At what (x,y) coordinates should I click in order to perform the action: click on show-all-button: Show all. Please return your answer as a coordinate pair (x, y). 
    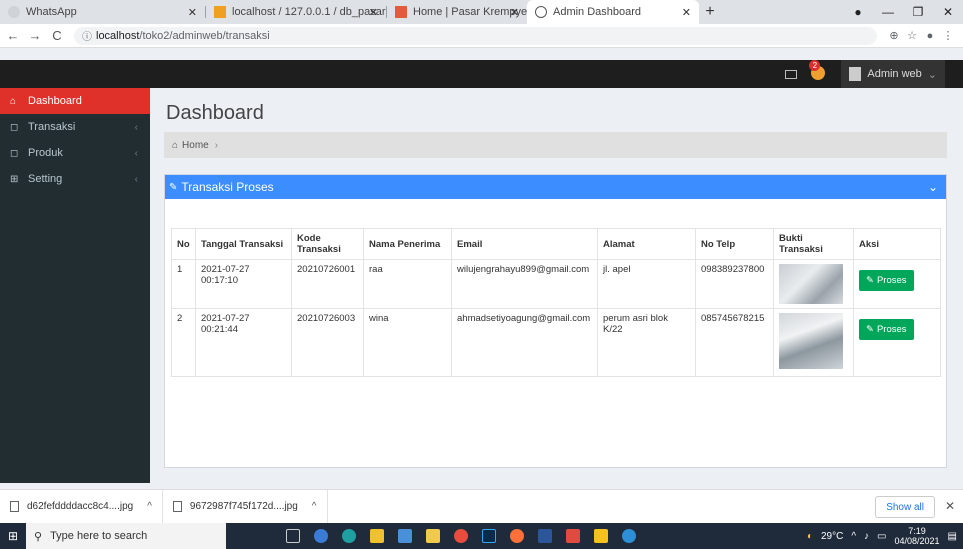
    Looking at the image, I should click on (905, 507).